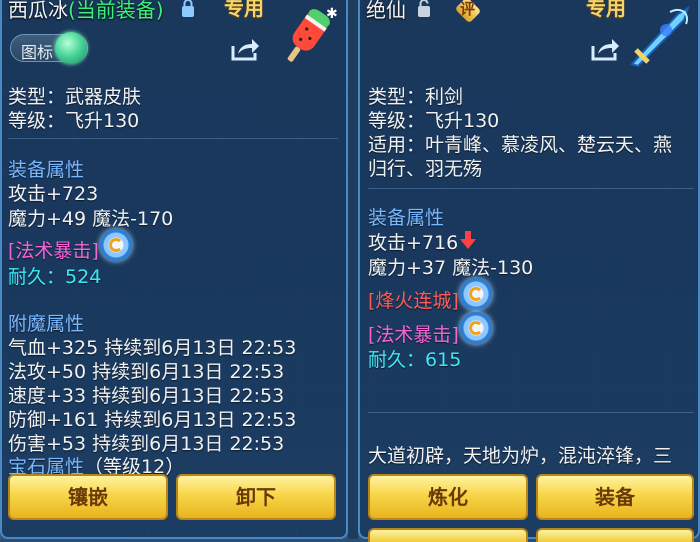  Describe the element at coordinates (146, 396) in the screenshot. I see `enchant-speed: 速度+33 持续到6月13日 22:53` at that location.